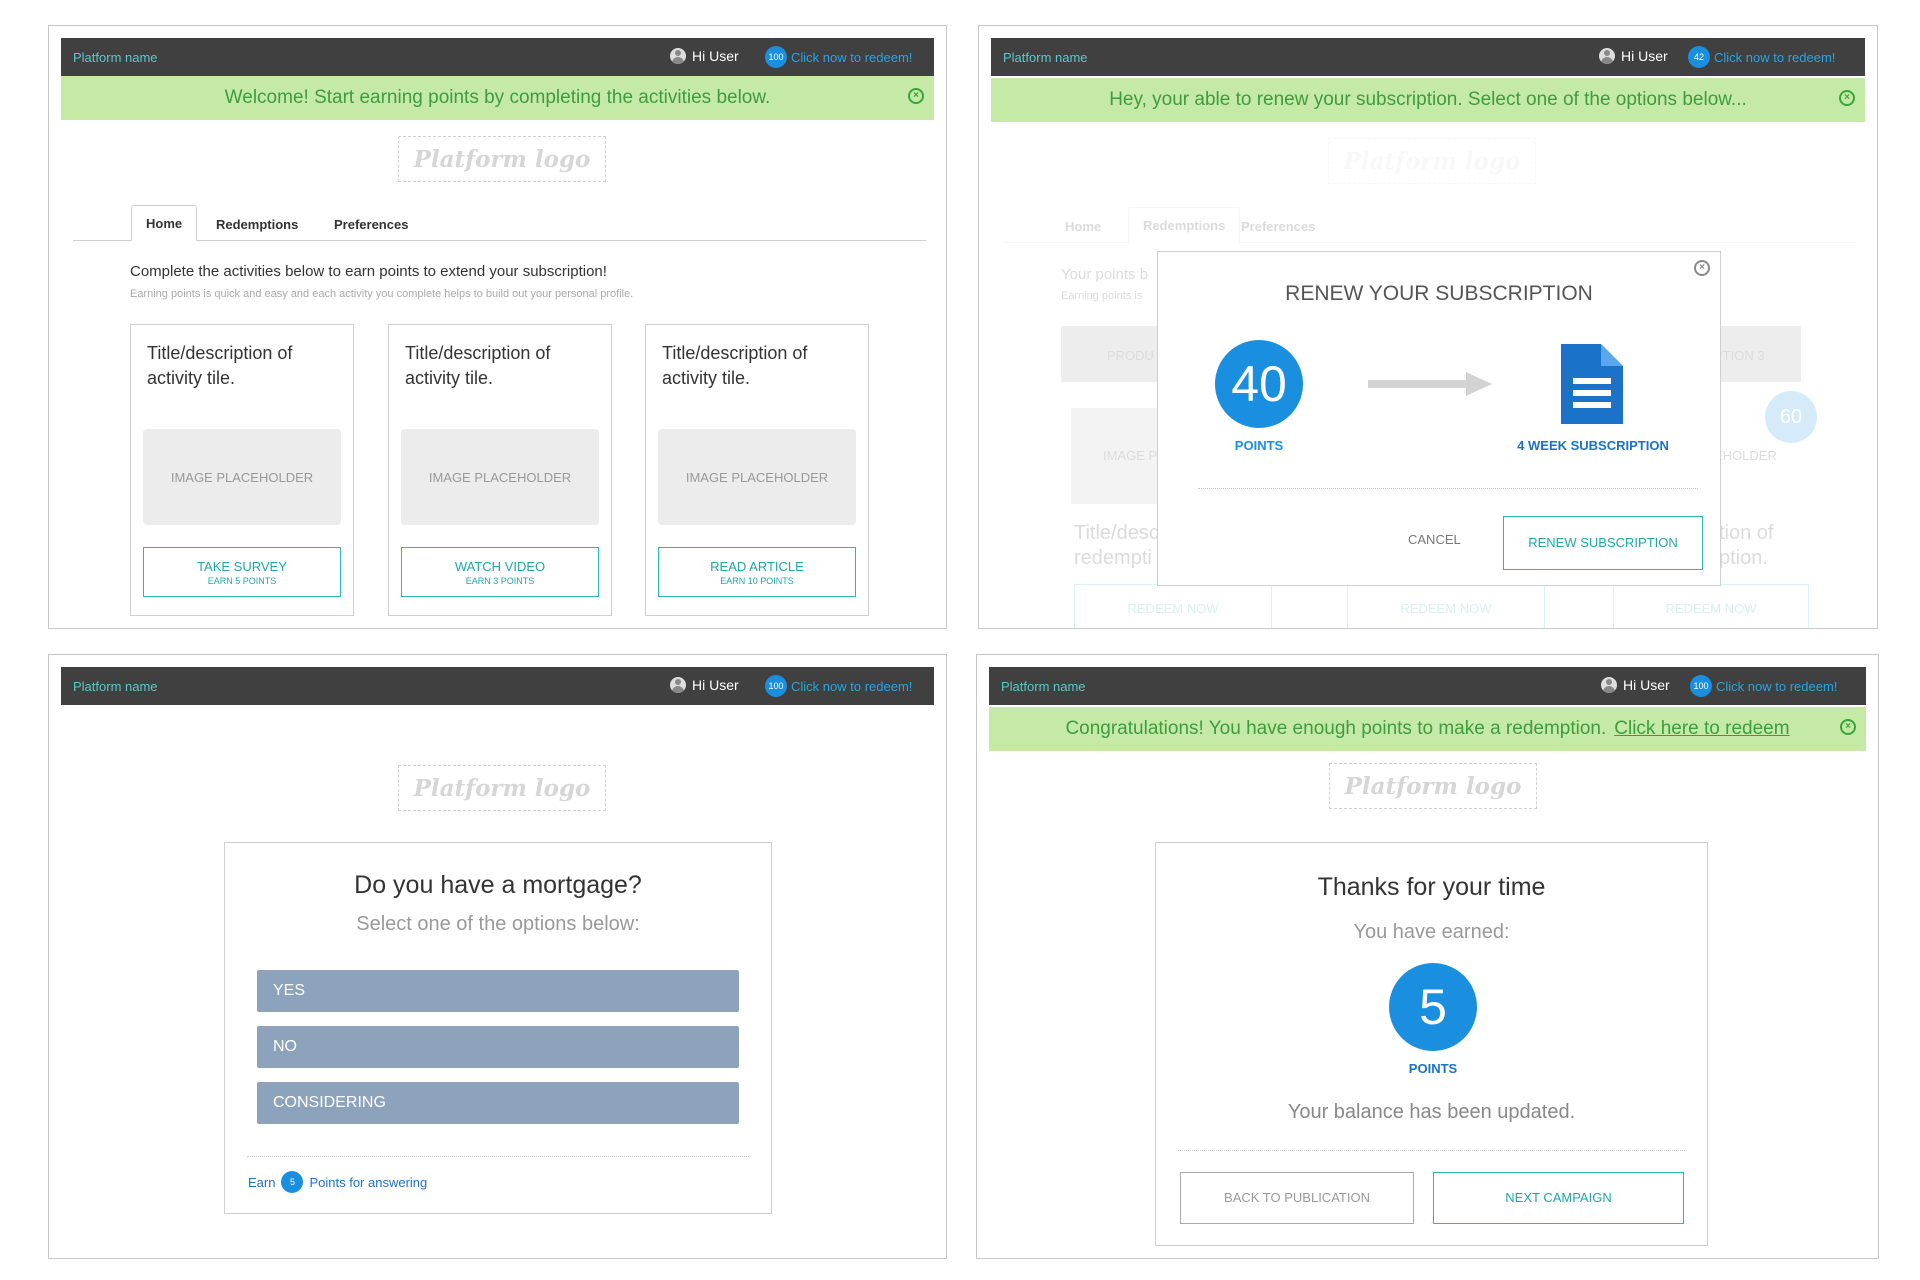 The image size is (1920, 1280). Describe the element at coordinates (242, 566) in the screenshot. I see `button-label: TAKE SURVEY` at that location.